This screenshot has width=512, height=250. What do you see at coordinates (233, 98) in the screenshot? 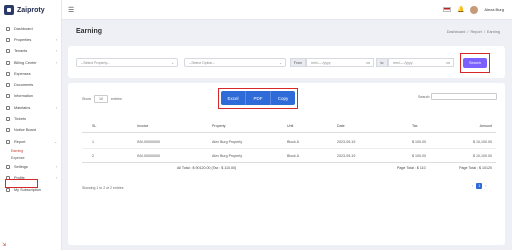
I see `excel-button: Excel` at bounding box center [233, 98].